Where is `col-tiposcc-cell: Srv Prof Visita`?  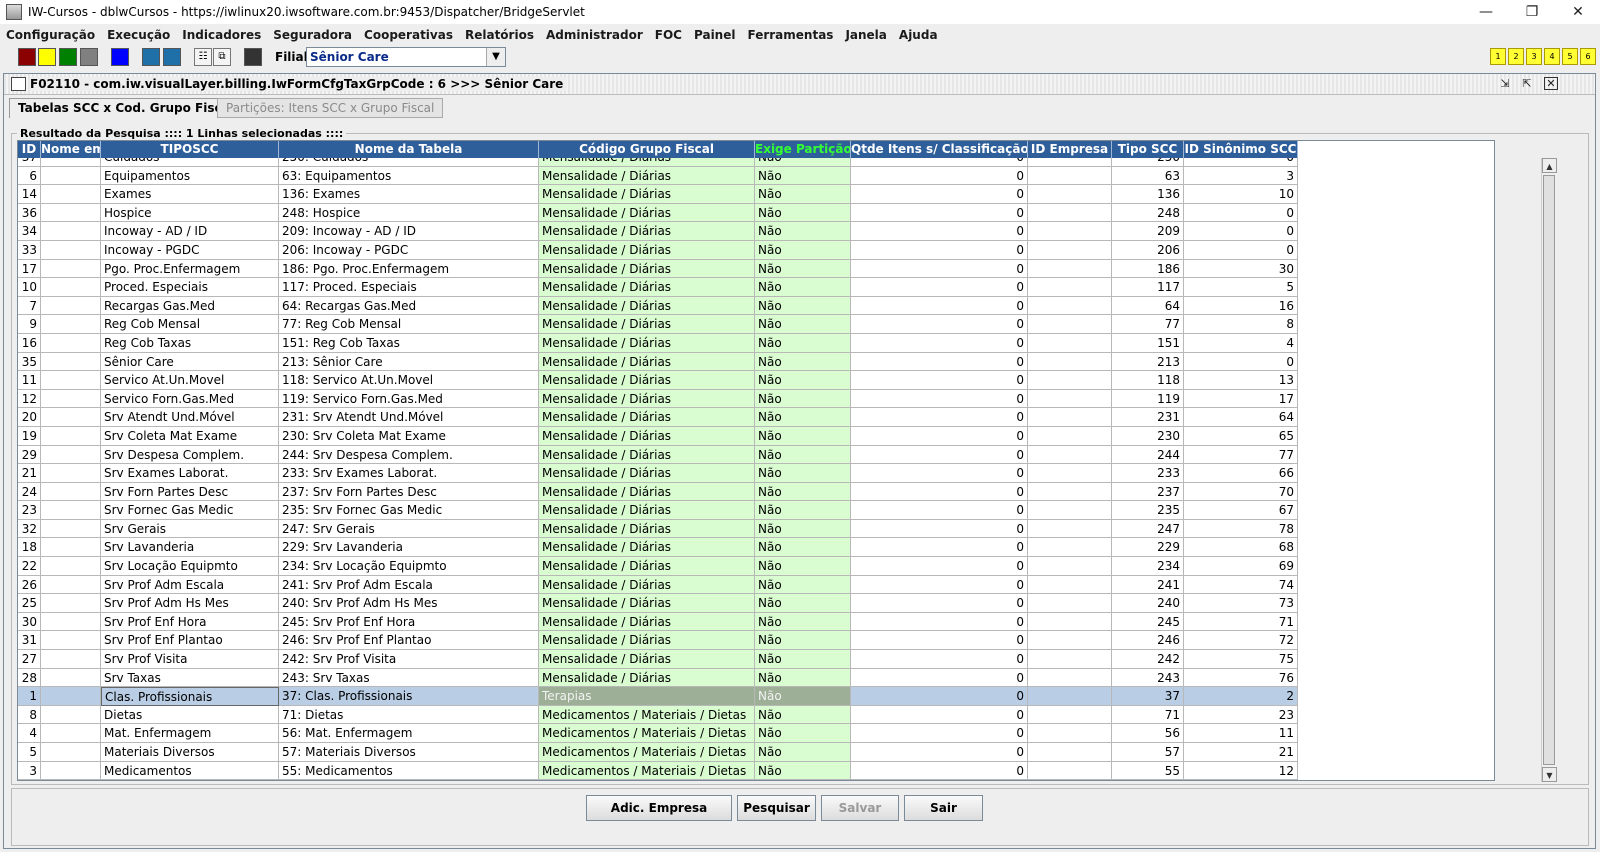 col-tiposcc-cell: Srv Prof Visita is located at coordinates (190, 659).